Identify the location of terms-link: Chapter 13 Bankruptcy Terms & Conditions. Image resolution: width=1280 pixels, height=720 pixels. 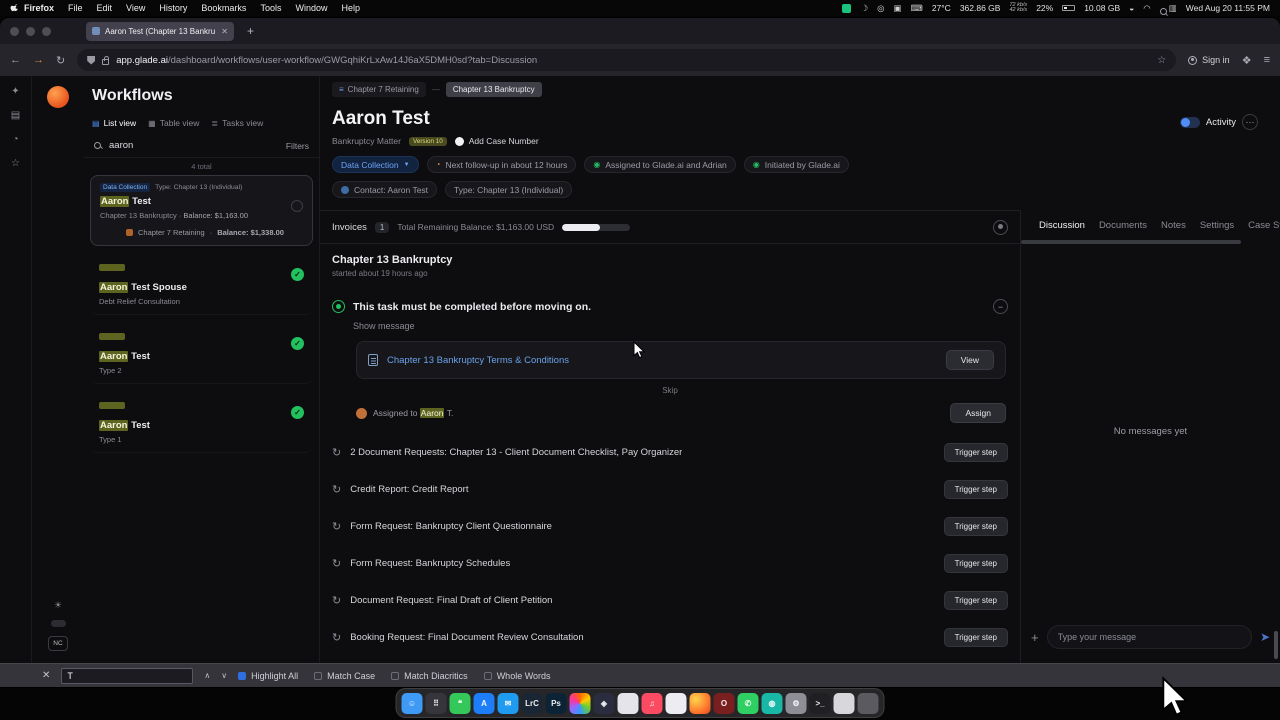
(478, 360).